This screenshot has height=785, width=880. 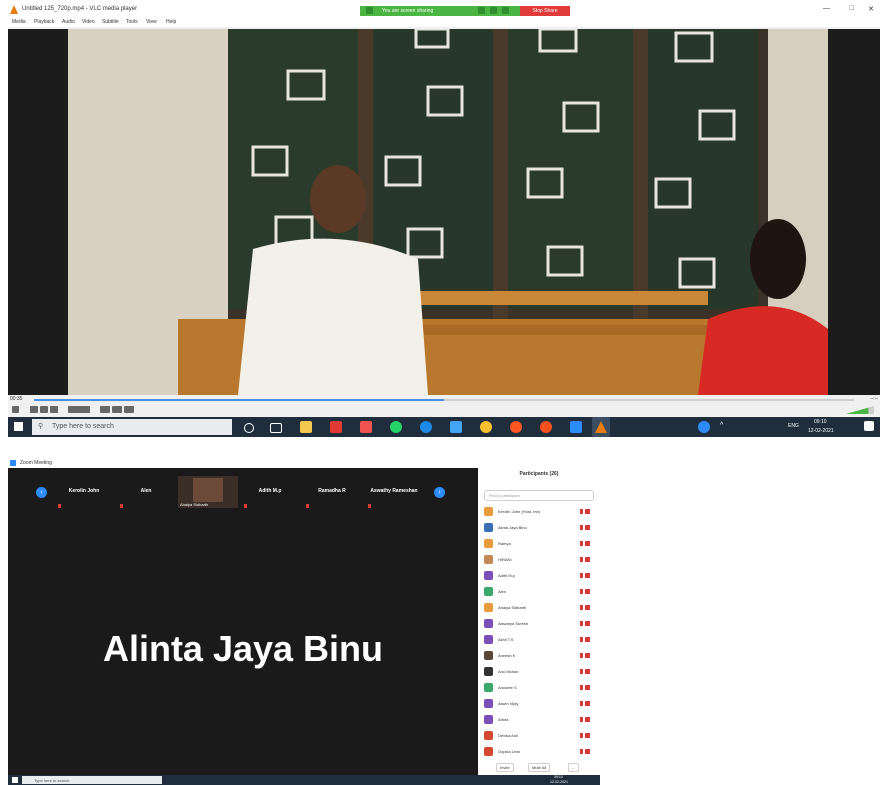 What do you see at coordinates (505, 10) in the screenshot?
I see `more-options-icon` at bounding box center [505, 10].